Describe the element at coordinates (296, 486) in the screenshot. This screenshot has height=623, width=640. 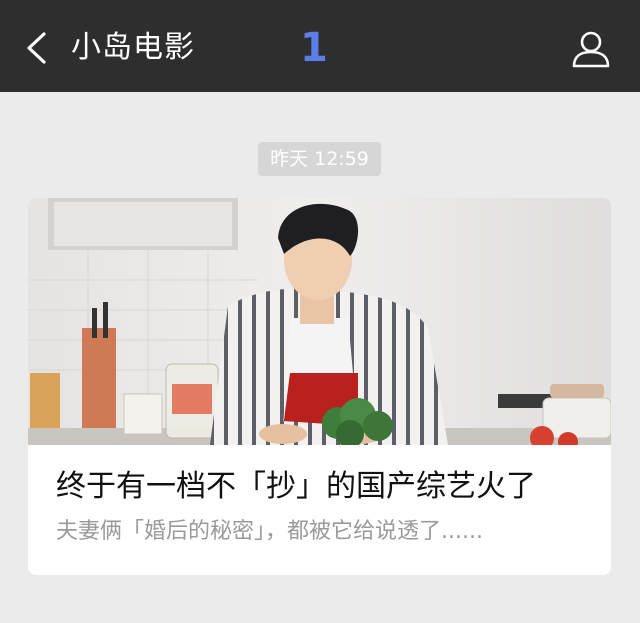
I see `article-title: 终于有一档不「抄」的国产综艺火了` at that location.